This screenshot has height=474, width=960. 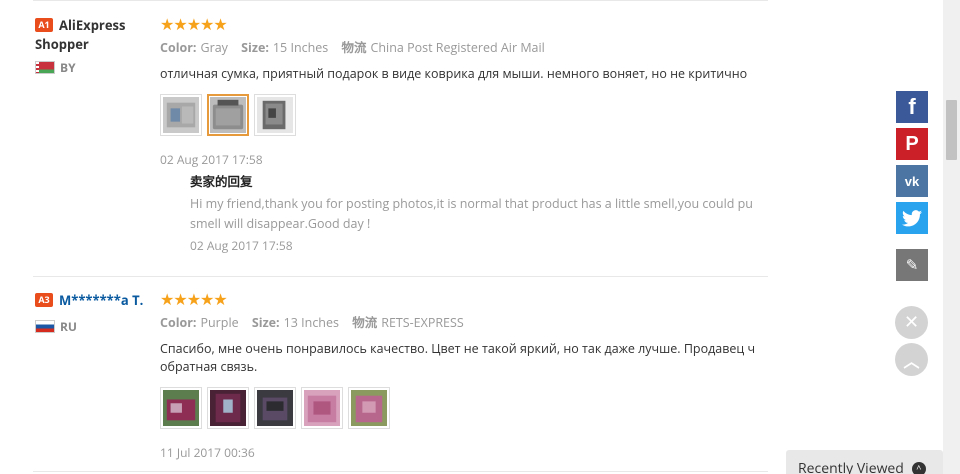 I want to click on pinterest-share-button: P, so click(x=912, y=144).